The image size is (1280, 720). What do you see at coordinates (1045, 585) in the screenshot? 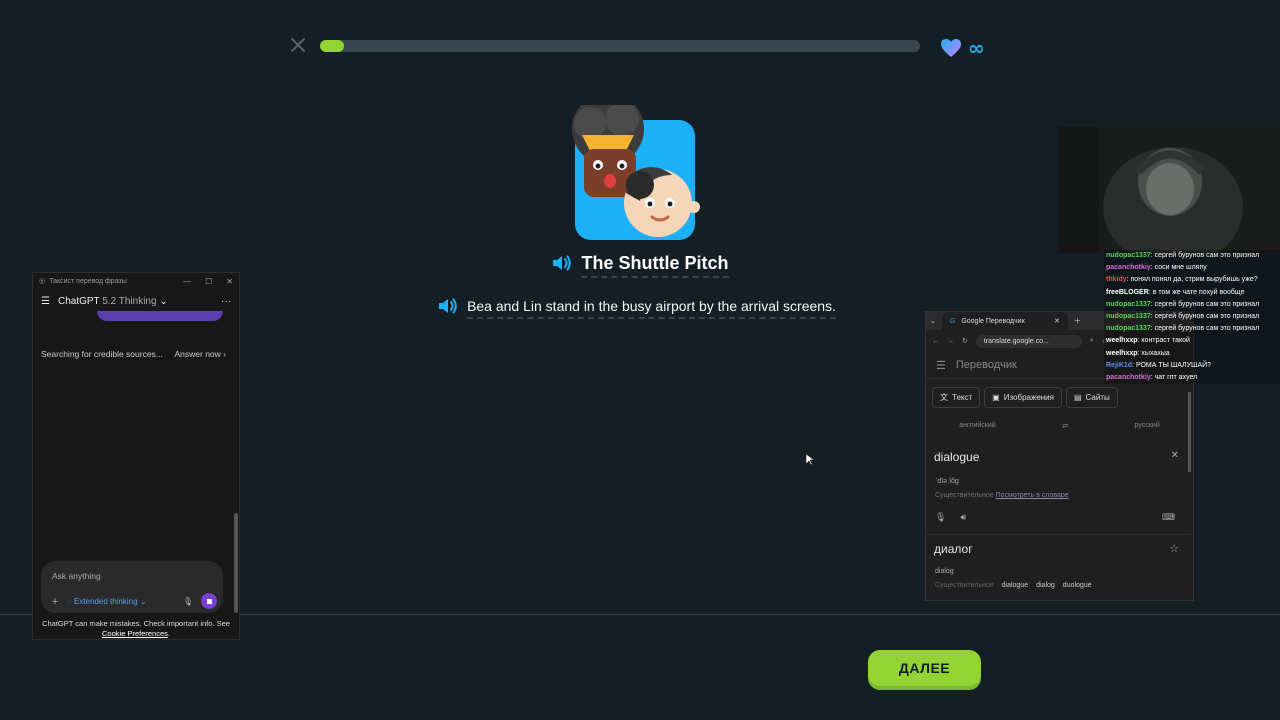
I see `alternative-chip: dialog` at bounding box center [1045, 585].